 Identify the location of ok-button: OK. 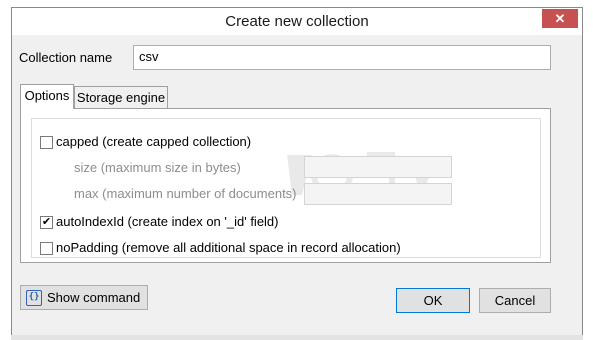
(433, 300).